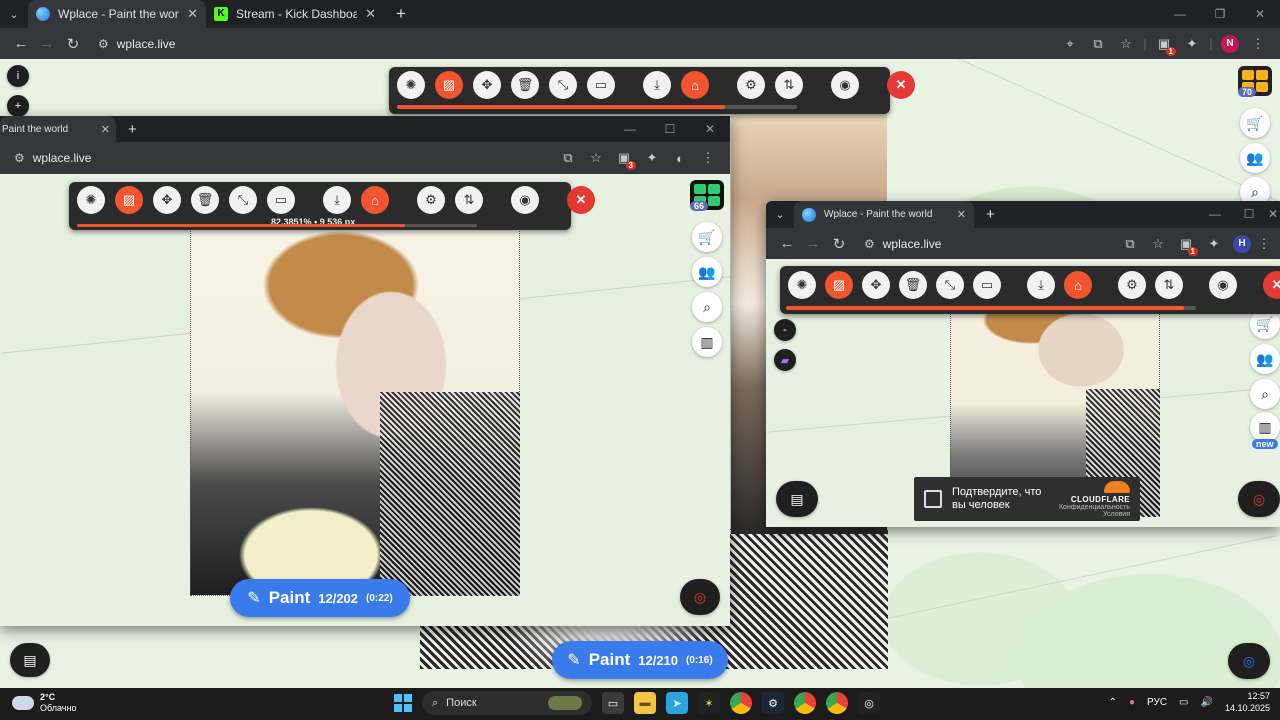 This screenshot has height=720, width=1280. Describe the element at coordinates (295, 14) in the screenshot. I see `tab-kick: K Stream - Kick Dashboard ✕` at that location.